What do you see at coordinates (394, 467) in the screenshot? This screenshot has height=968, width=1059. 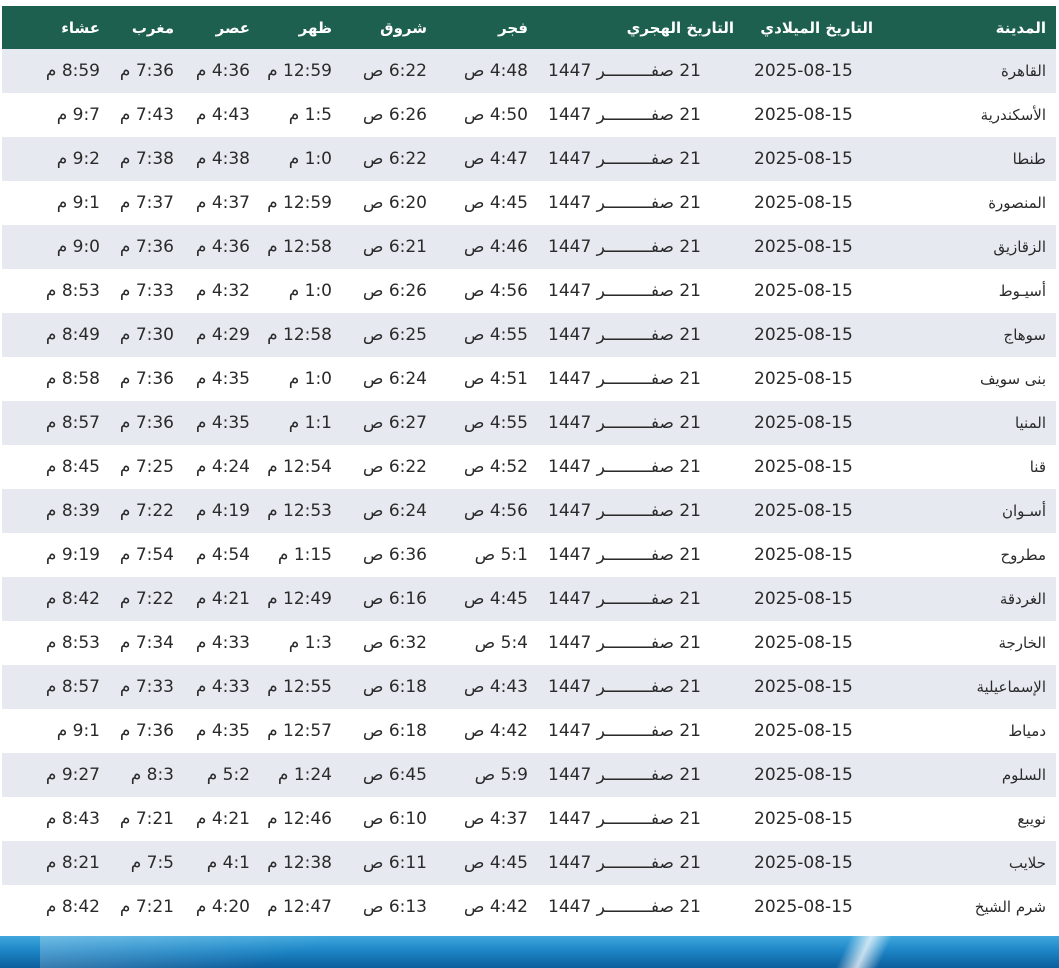 I see `sunrise-cell: 6:22 ص` at bounding box center [394, 467].